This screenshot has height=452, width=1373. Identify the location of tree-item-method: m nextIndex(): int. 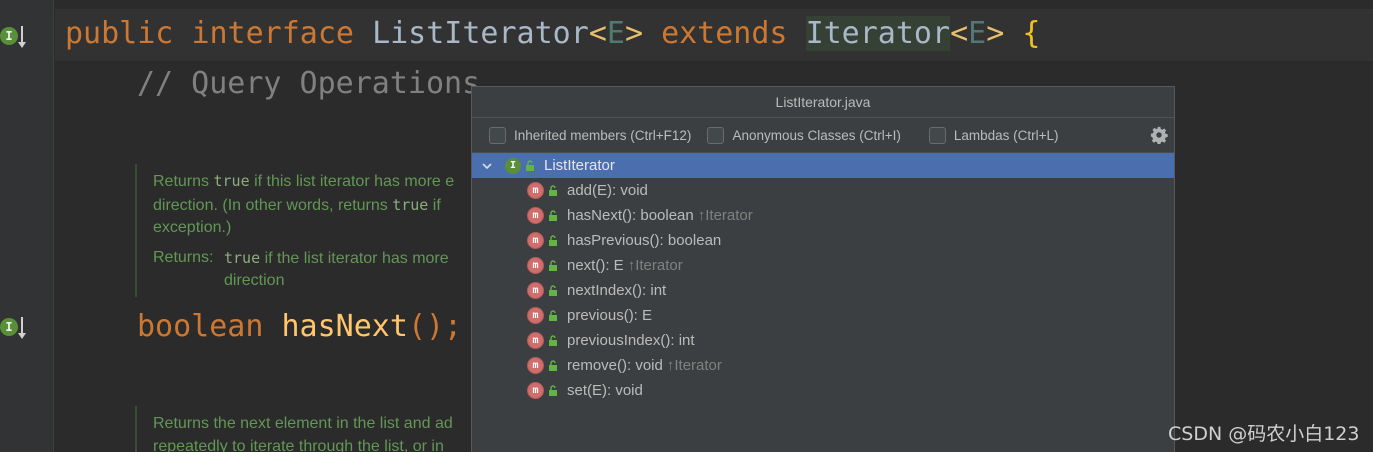
(823, 290).